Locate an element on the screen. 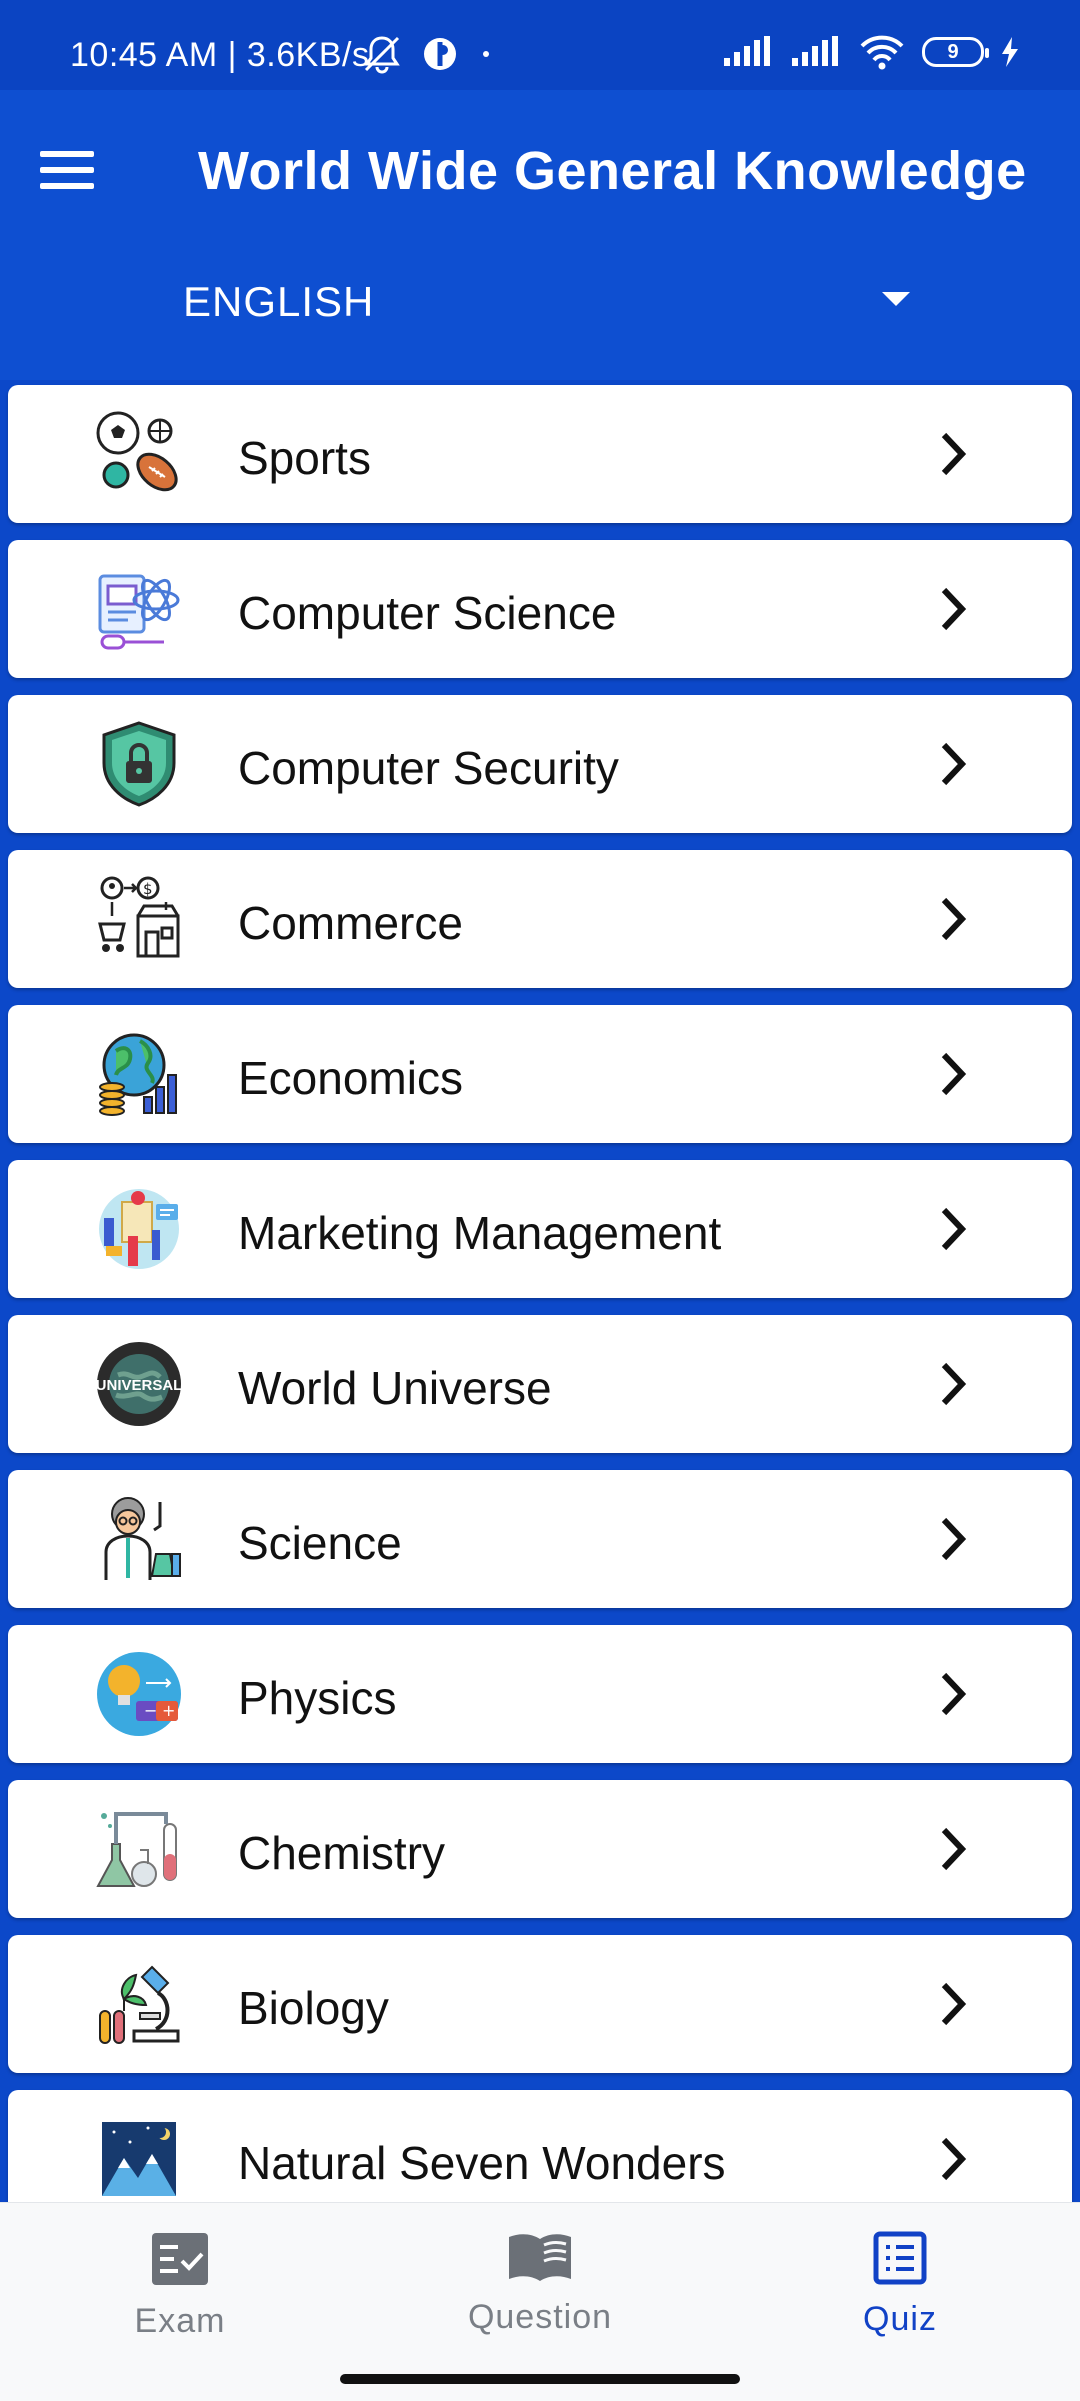 This screenshot has height=2401, width=1080. category-item-physics: − + Physics is located at coordinates (540, 1694).